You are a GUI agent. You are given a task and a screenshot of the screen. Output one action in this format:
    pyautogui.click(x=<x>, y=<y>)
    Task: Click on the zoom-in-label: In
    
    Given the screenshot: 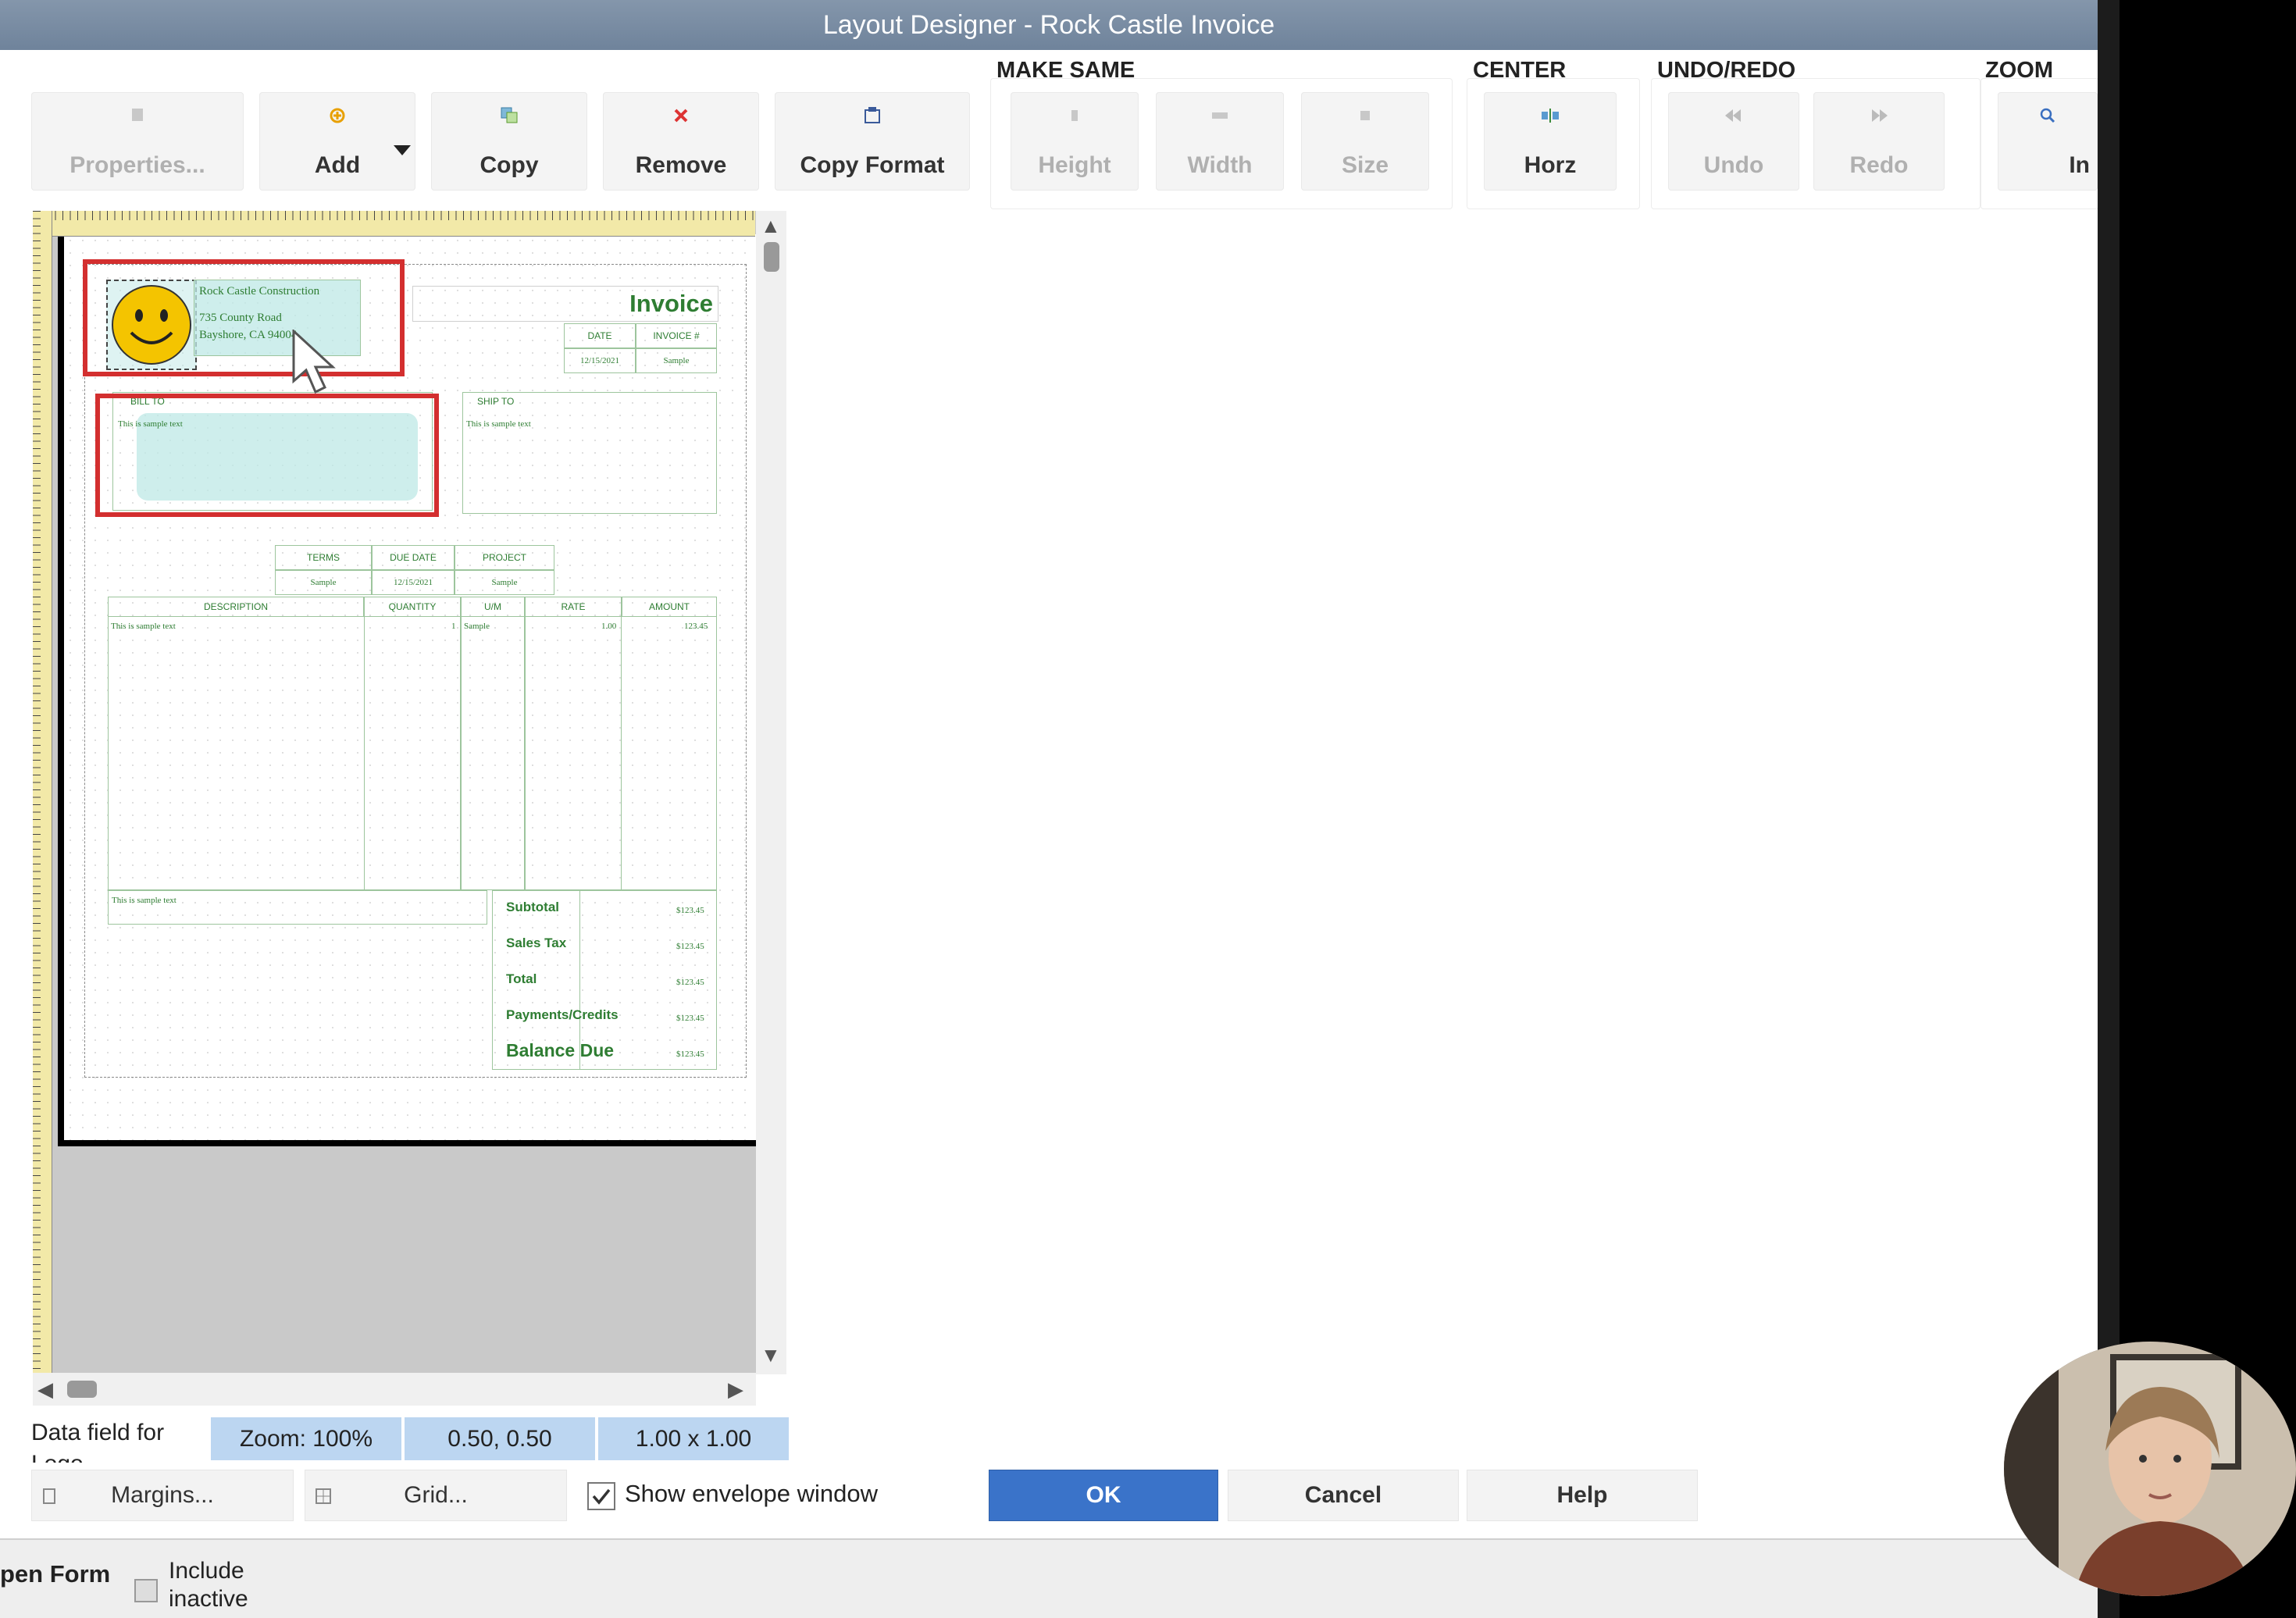 What is the action you would take?
    pyautogui.click(x=2079, y=165)
    